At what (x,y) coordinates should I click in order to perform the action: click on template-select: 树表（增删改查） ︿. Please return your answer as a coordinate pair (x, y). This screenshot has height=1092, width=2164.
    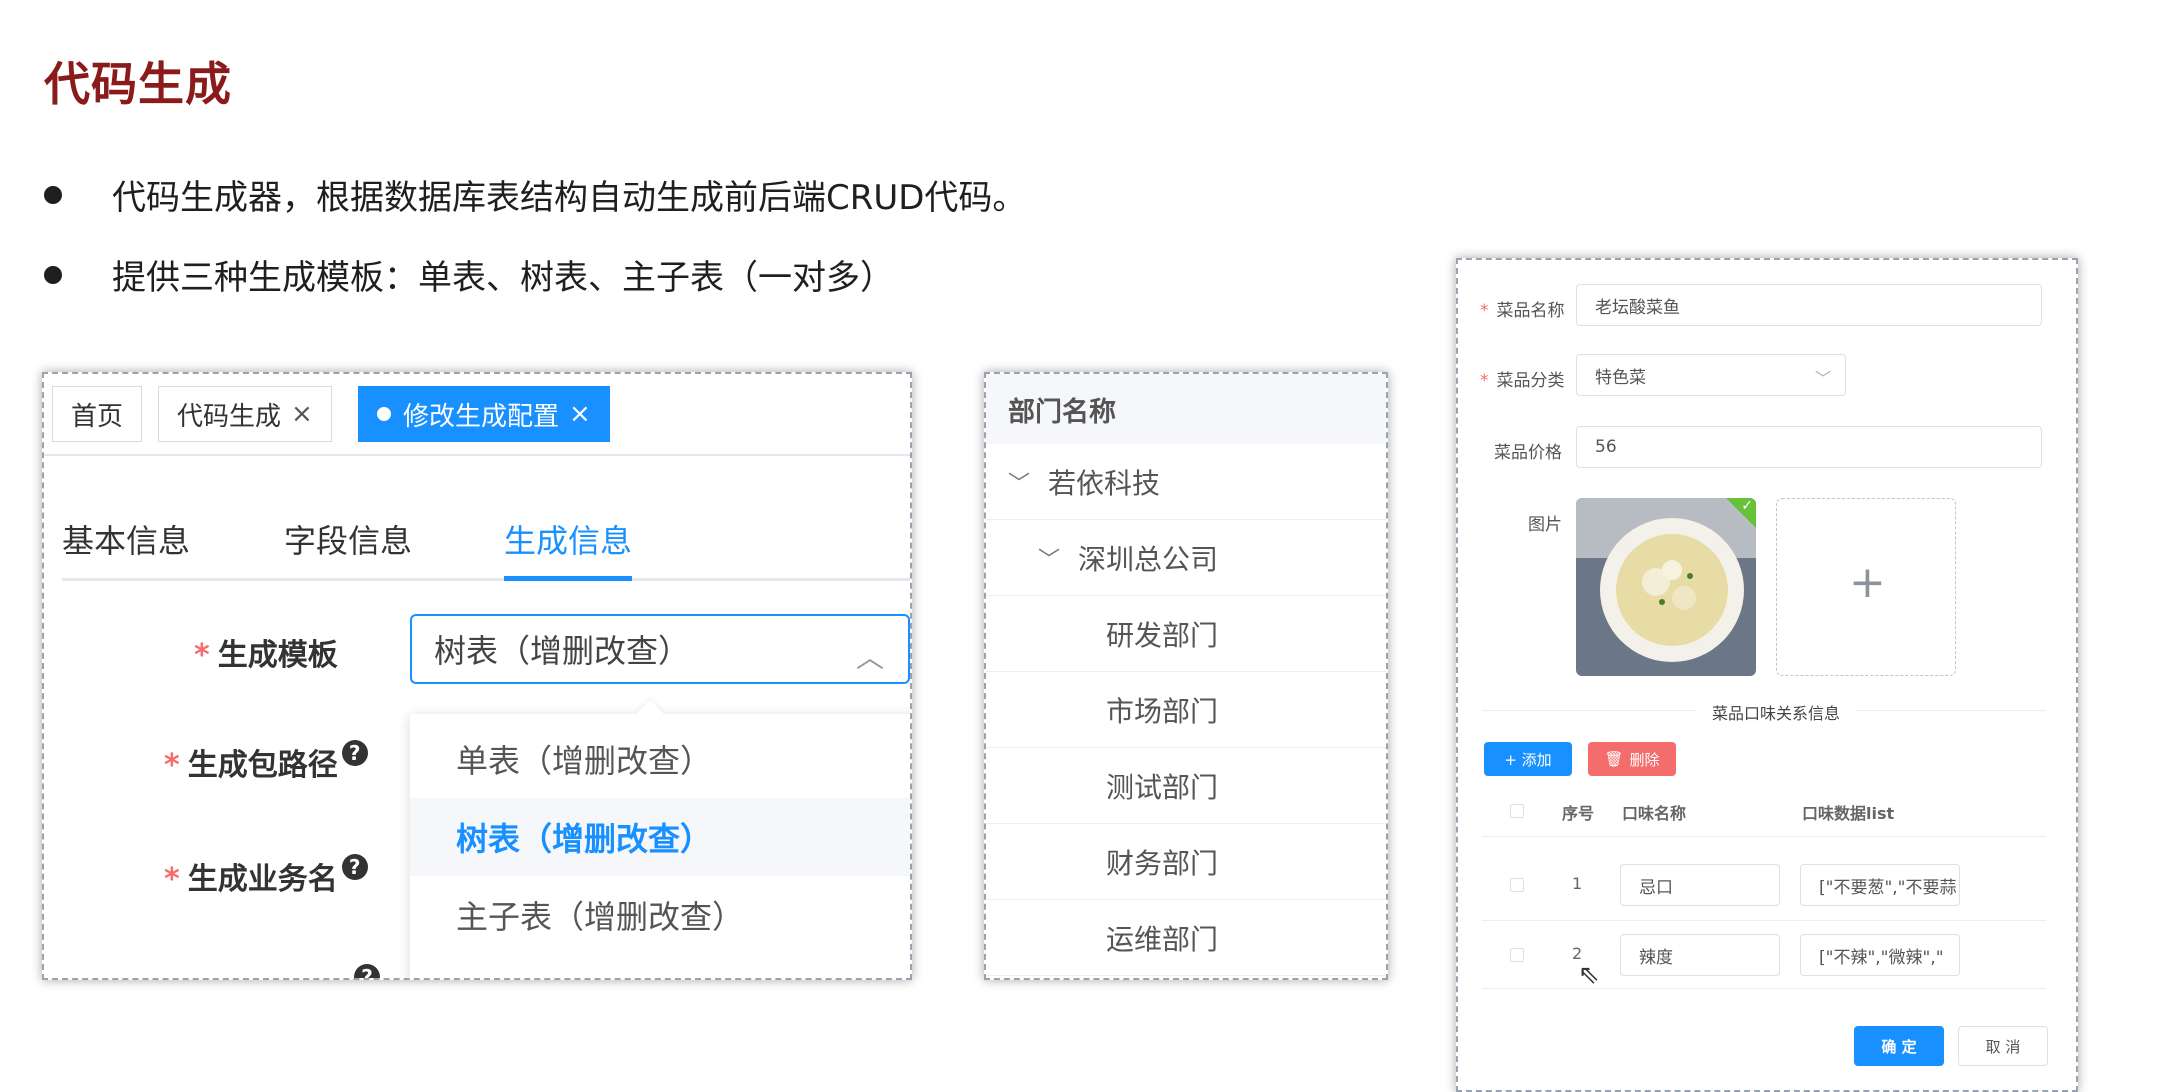
    Looking at the image, I should click on (660, 649).